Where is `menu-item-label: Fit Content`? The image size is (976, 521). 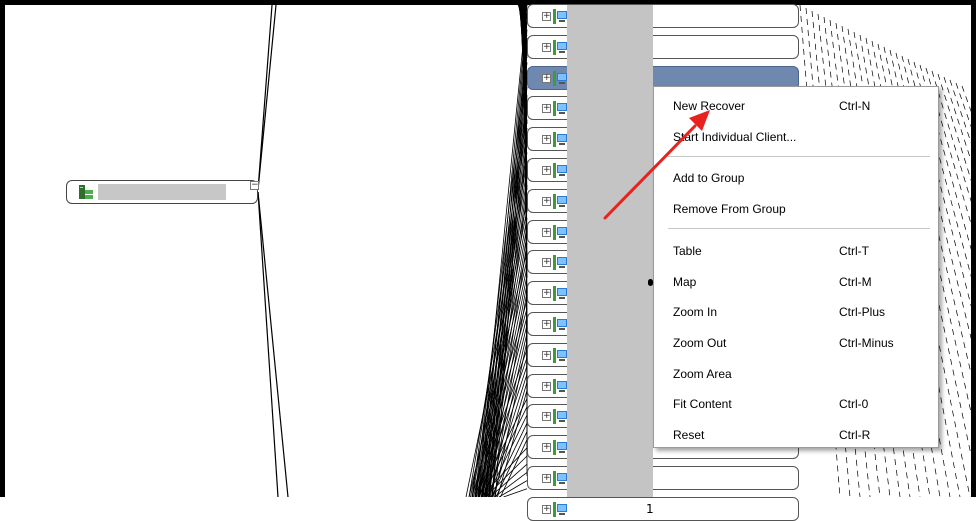 menu-item-label: Fit Content is located at coordinates (702, 404).